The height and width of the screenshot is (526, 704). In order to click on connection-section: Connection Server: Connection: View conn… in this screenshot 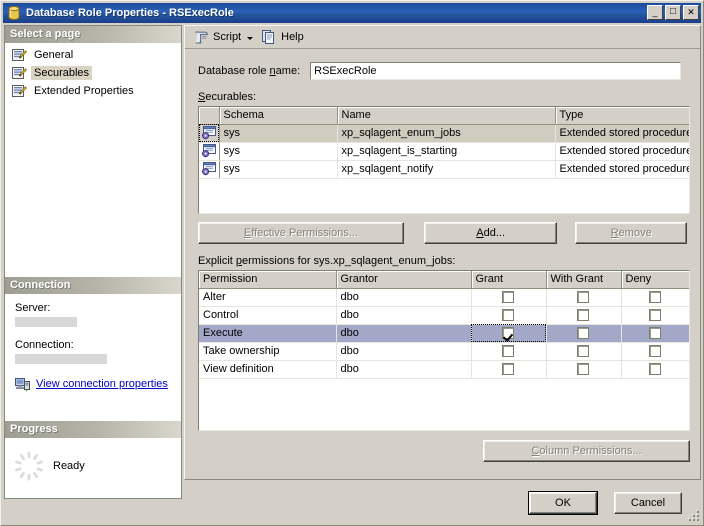, I will do `click(93, 334)`.